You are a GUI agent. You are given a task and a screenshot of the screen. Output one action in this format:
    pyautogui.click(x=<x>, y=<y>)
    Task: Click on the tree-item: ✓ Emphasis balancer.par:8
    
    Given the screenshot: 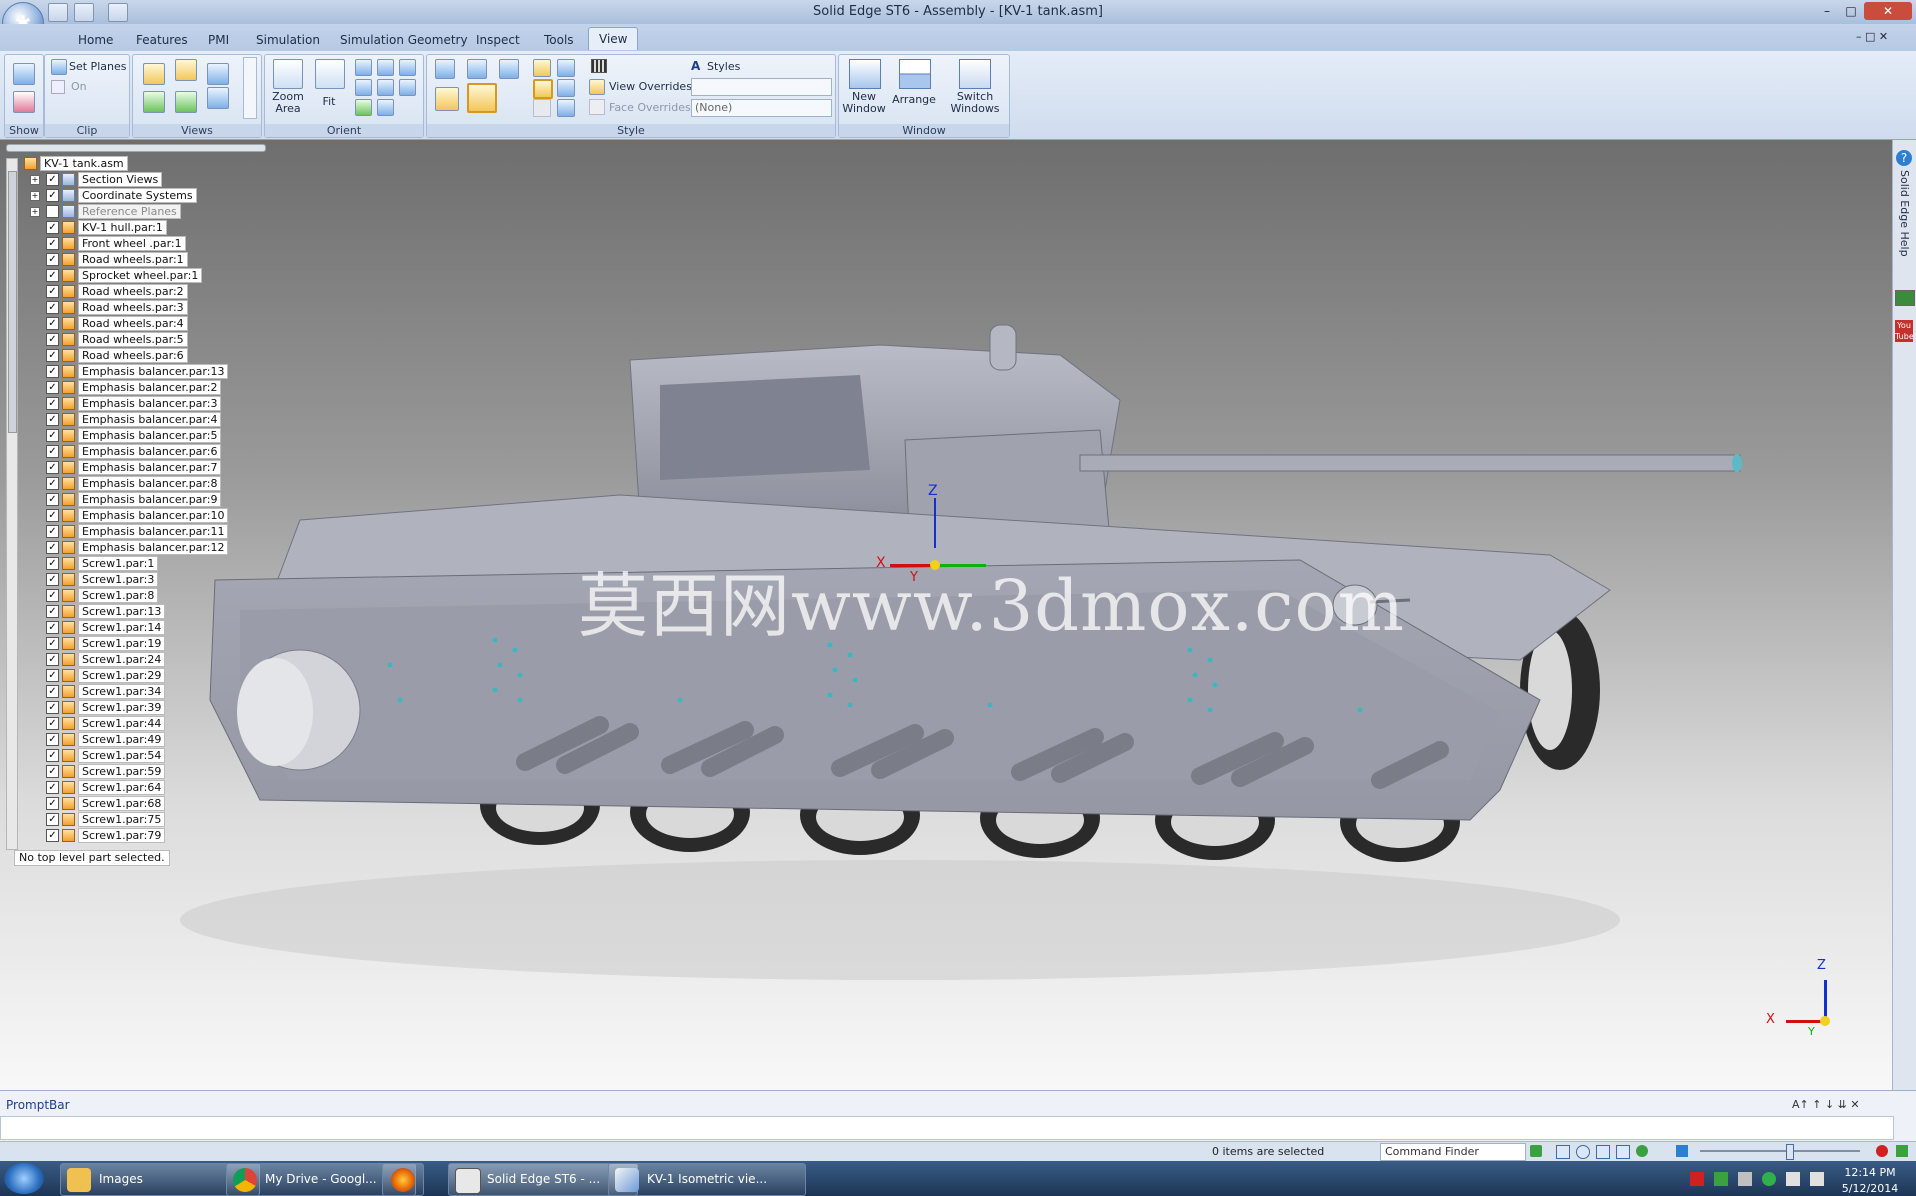 What is the action you would take?
    pyautogui.click(x=137, y=483)
    